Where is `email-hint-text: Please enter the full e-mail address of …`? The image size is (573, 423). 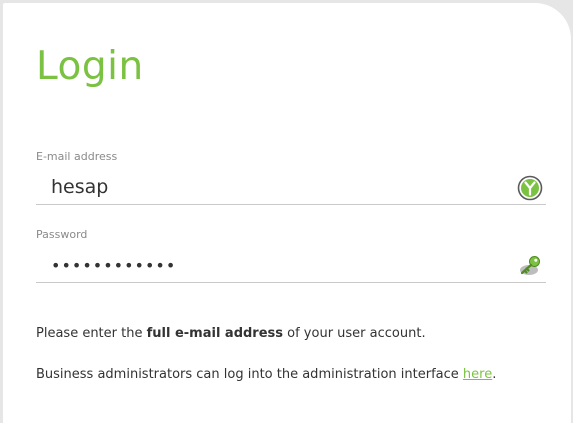 email-hint-text: Please enter the full e-mail address of … is located at coordinates (231, 334).